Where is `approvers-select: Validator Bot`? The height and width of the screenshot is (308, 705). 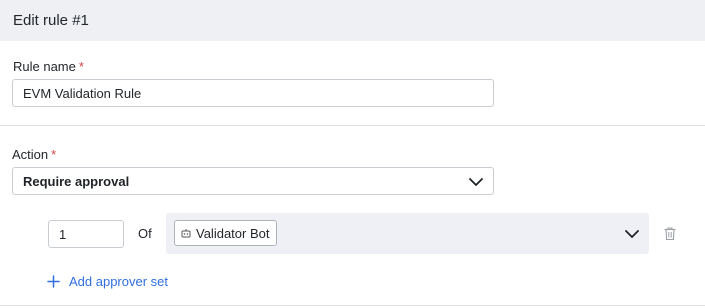
approvers-select: Validator Bot is located at coordinates (407, 233).